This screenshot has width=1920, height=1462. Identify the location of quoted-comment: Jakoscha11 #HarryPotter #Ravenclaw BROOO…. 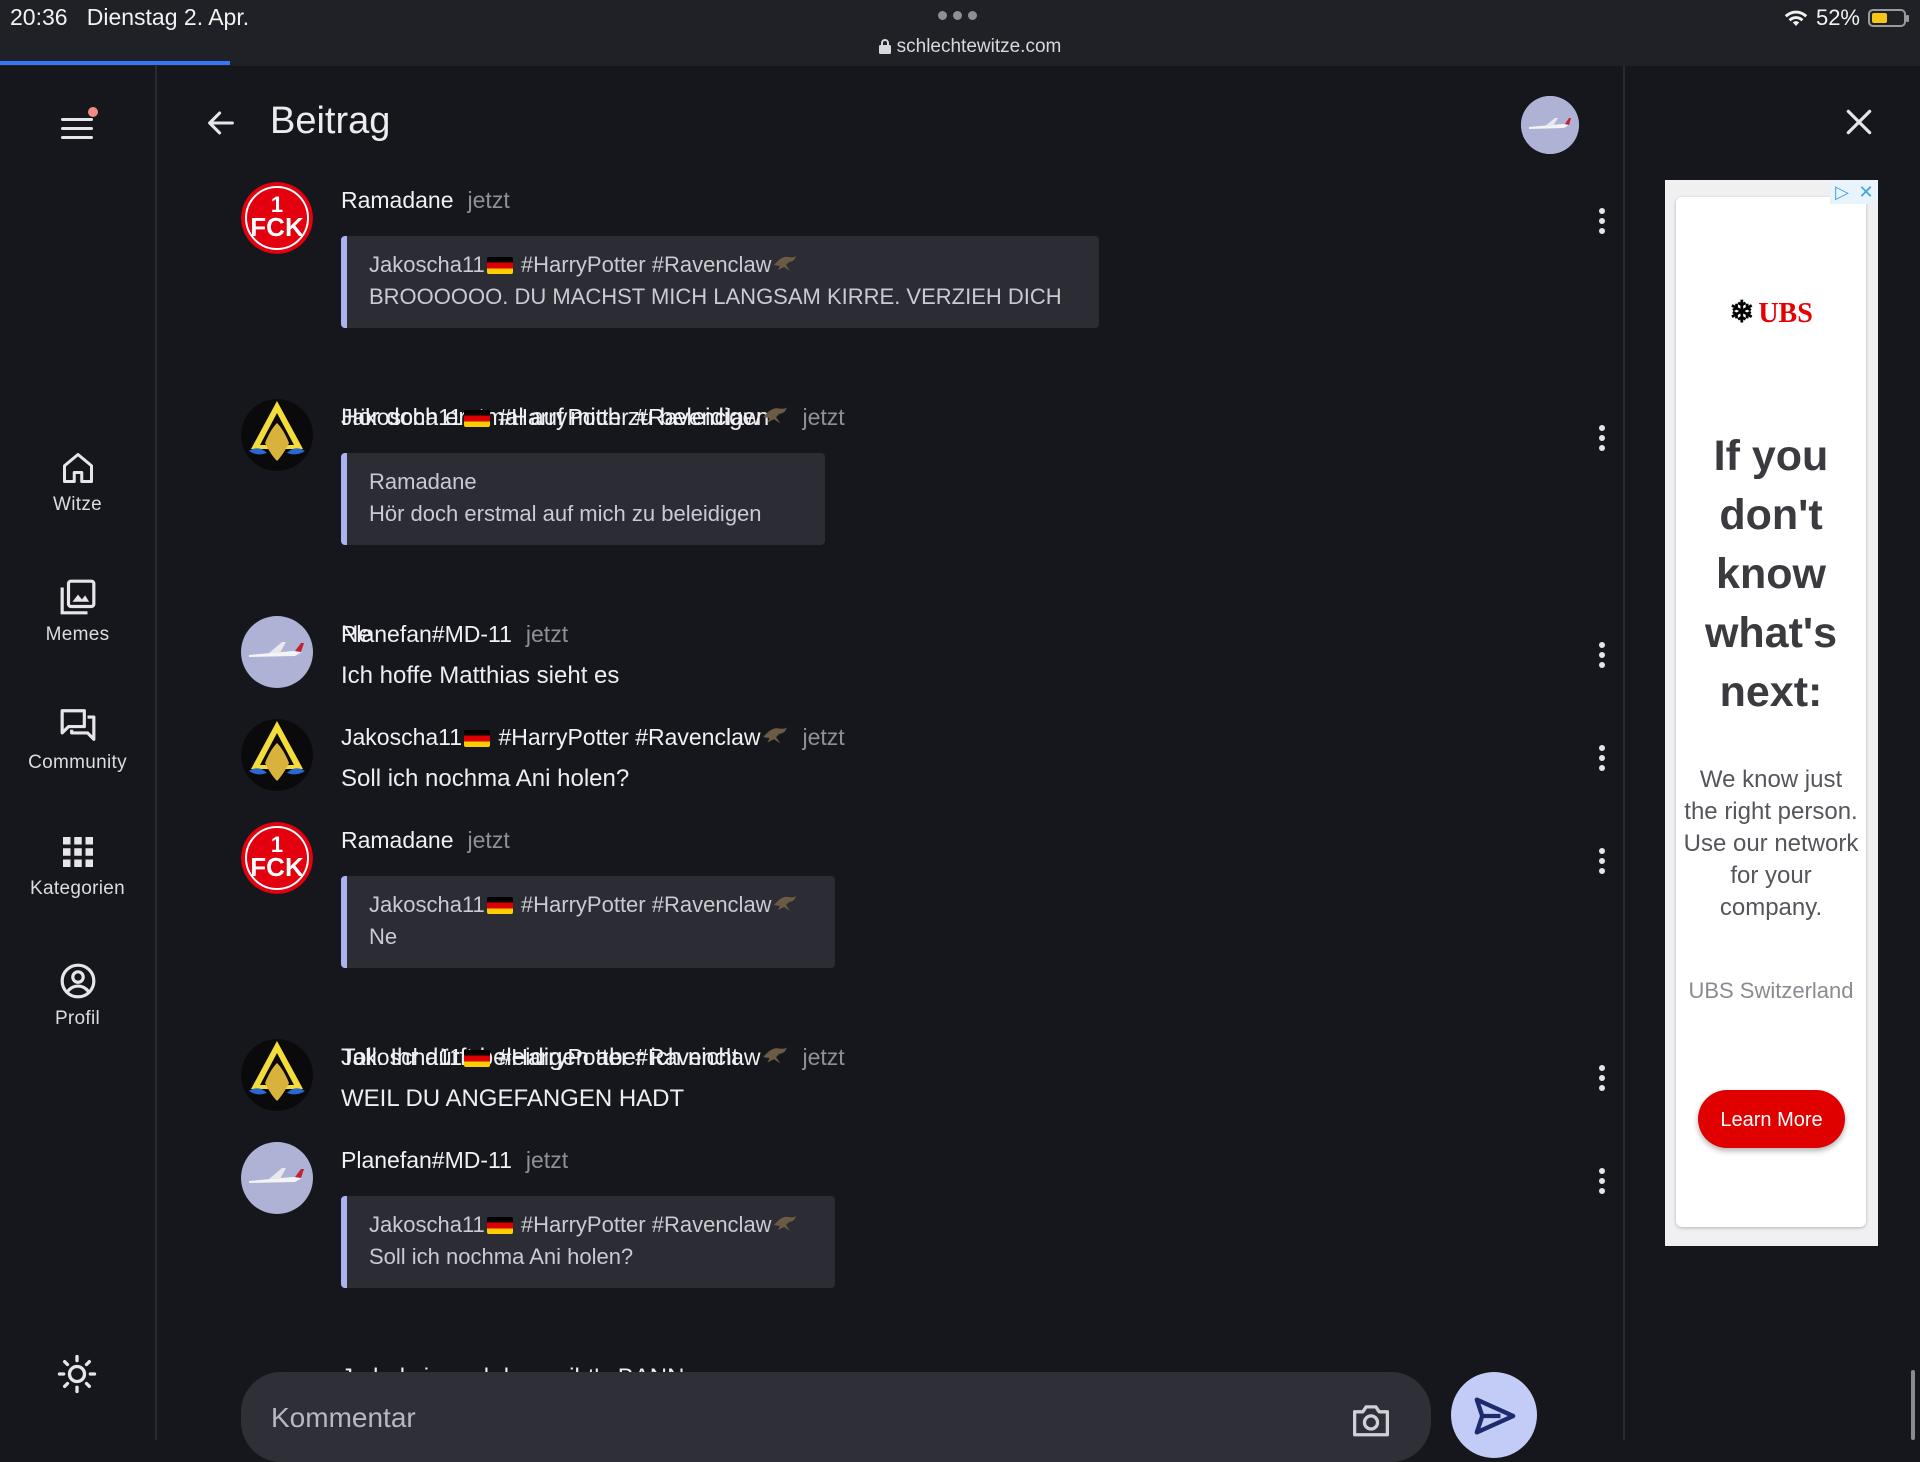
(720, 282).